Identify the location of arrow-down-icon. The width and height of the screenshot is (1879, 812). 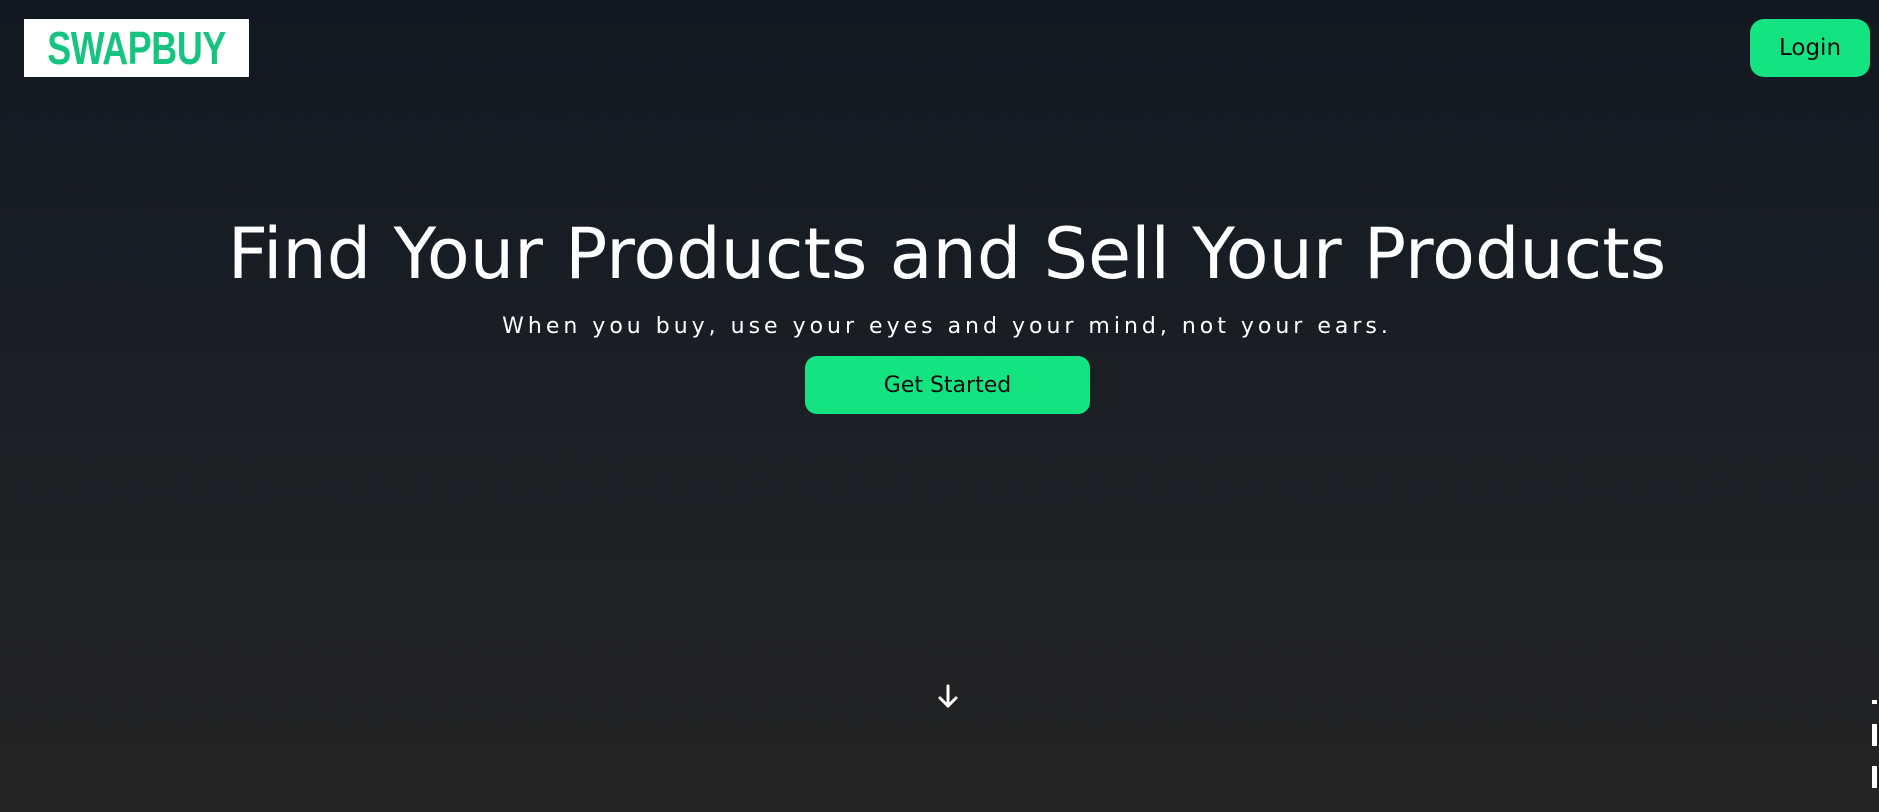
(948, 696).